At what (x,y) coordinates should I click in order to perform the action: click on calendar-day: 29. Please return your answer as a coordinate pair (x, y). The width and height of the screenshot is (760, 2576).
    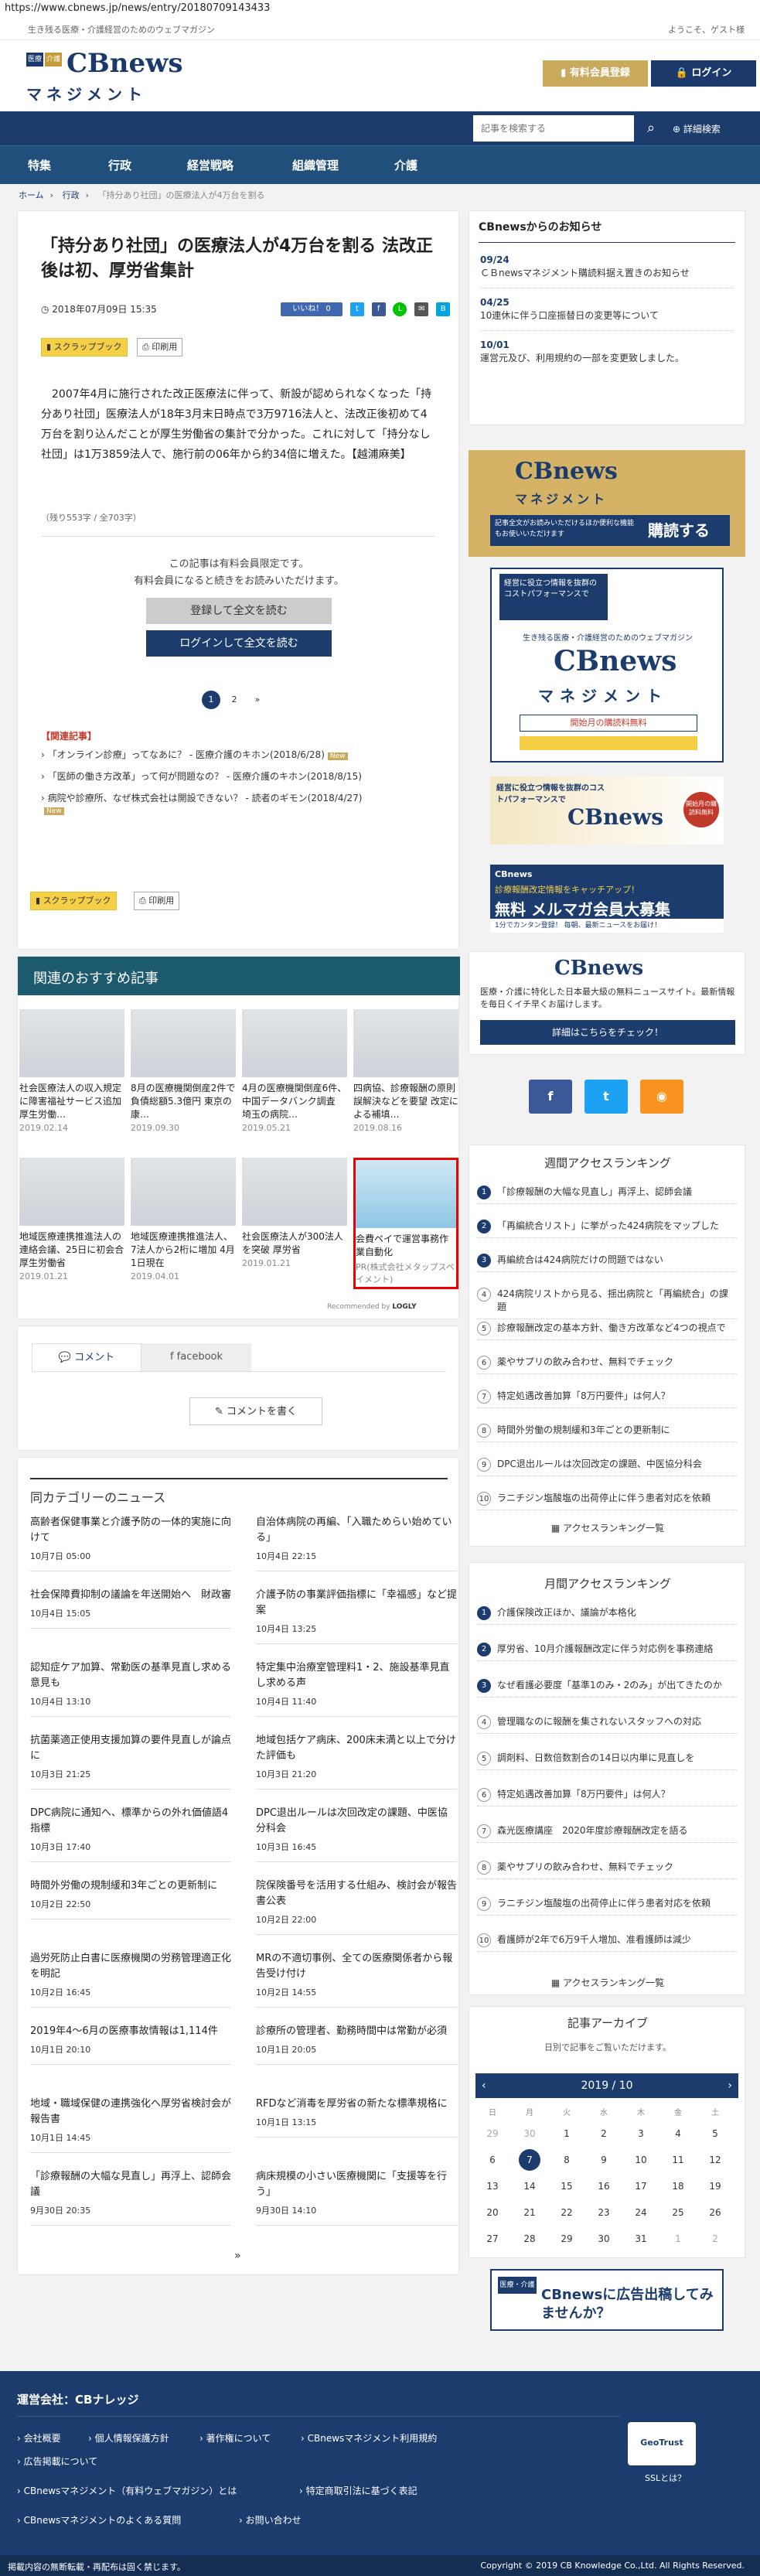
    Looking at the image, I should click on (493, 2133).